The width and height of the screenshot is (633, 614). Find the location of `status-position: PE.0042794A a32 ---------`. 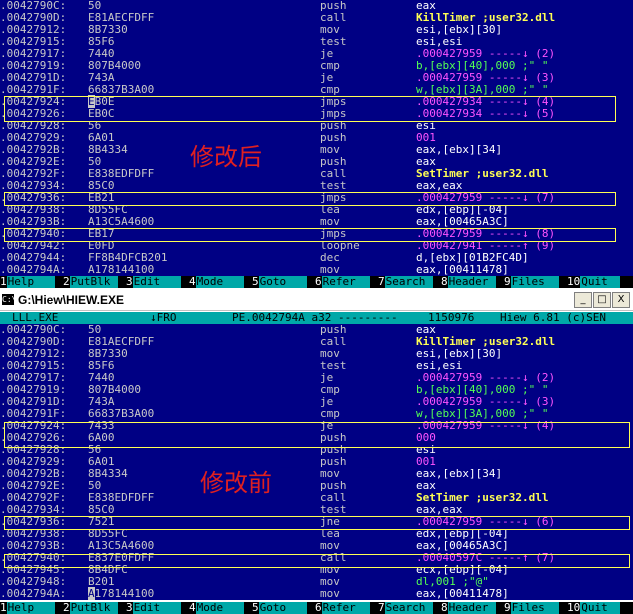

status-position: PE.0042794A a32 --------- is located at coordinates (315, 318).